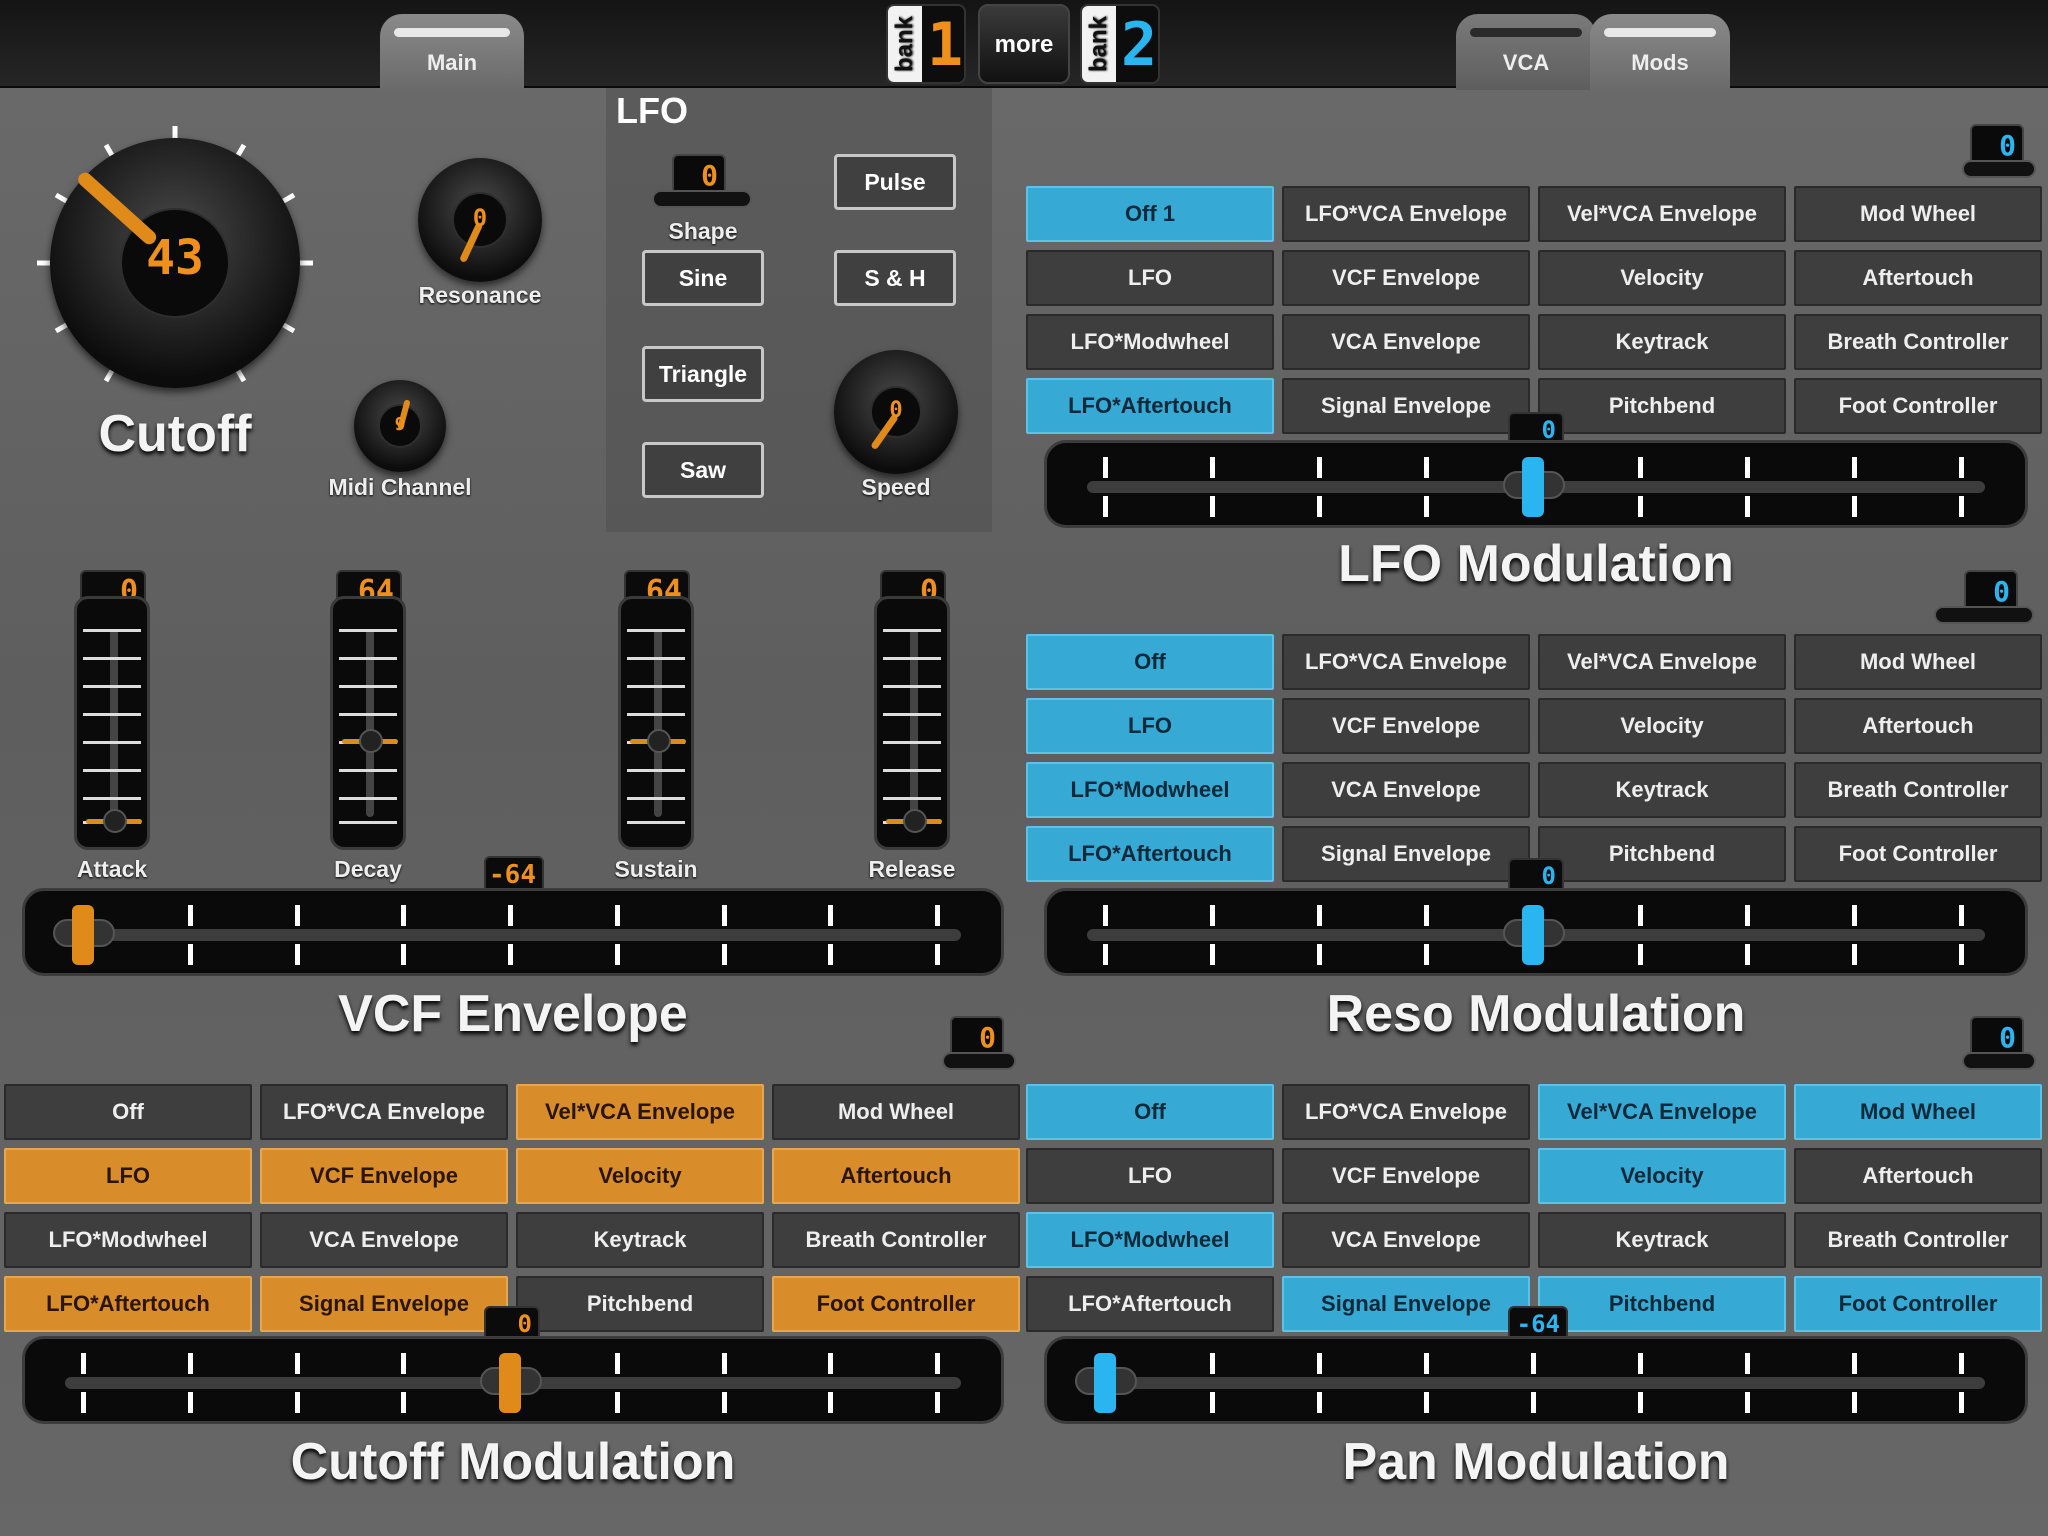  I want to click on lfo-mod-amount-slider, so click(1536, 484).